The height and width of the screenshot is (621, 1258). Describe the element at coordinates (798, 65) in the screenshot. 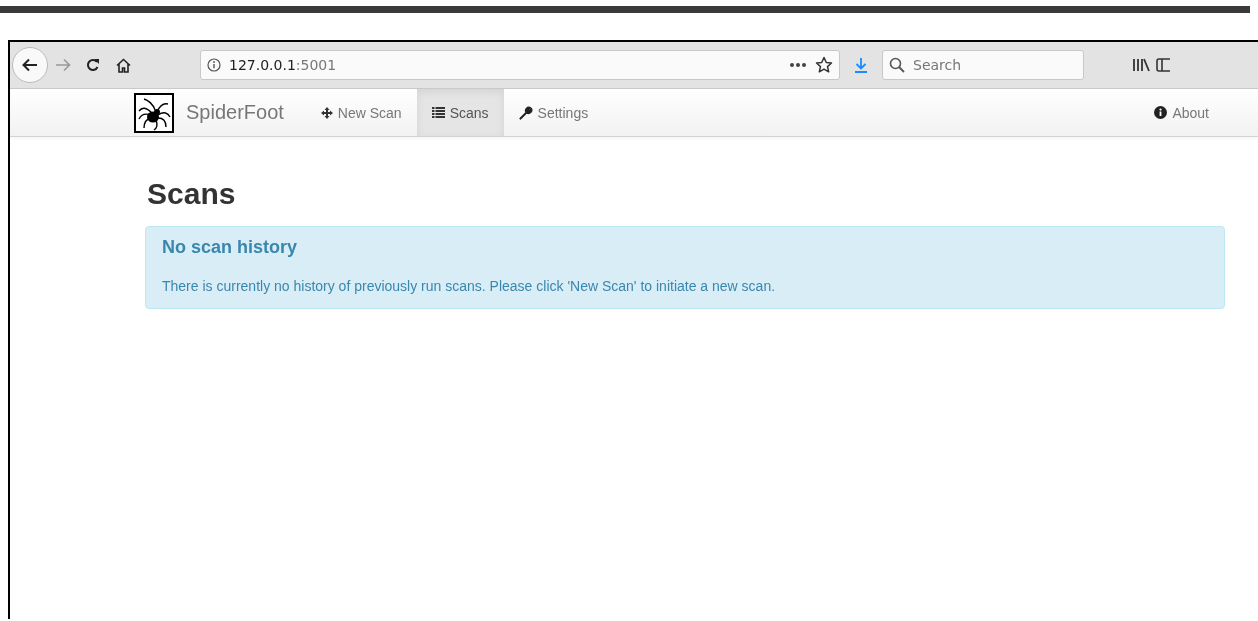

I see `more-icon` at that location.